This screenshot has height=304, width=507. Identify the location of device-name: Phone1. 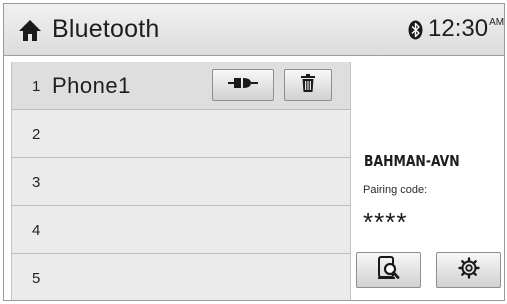
(91, 85).